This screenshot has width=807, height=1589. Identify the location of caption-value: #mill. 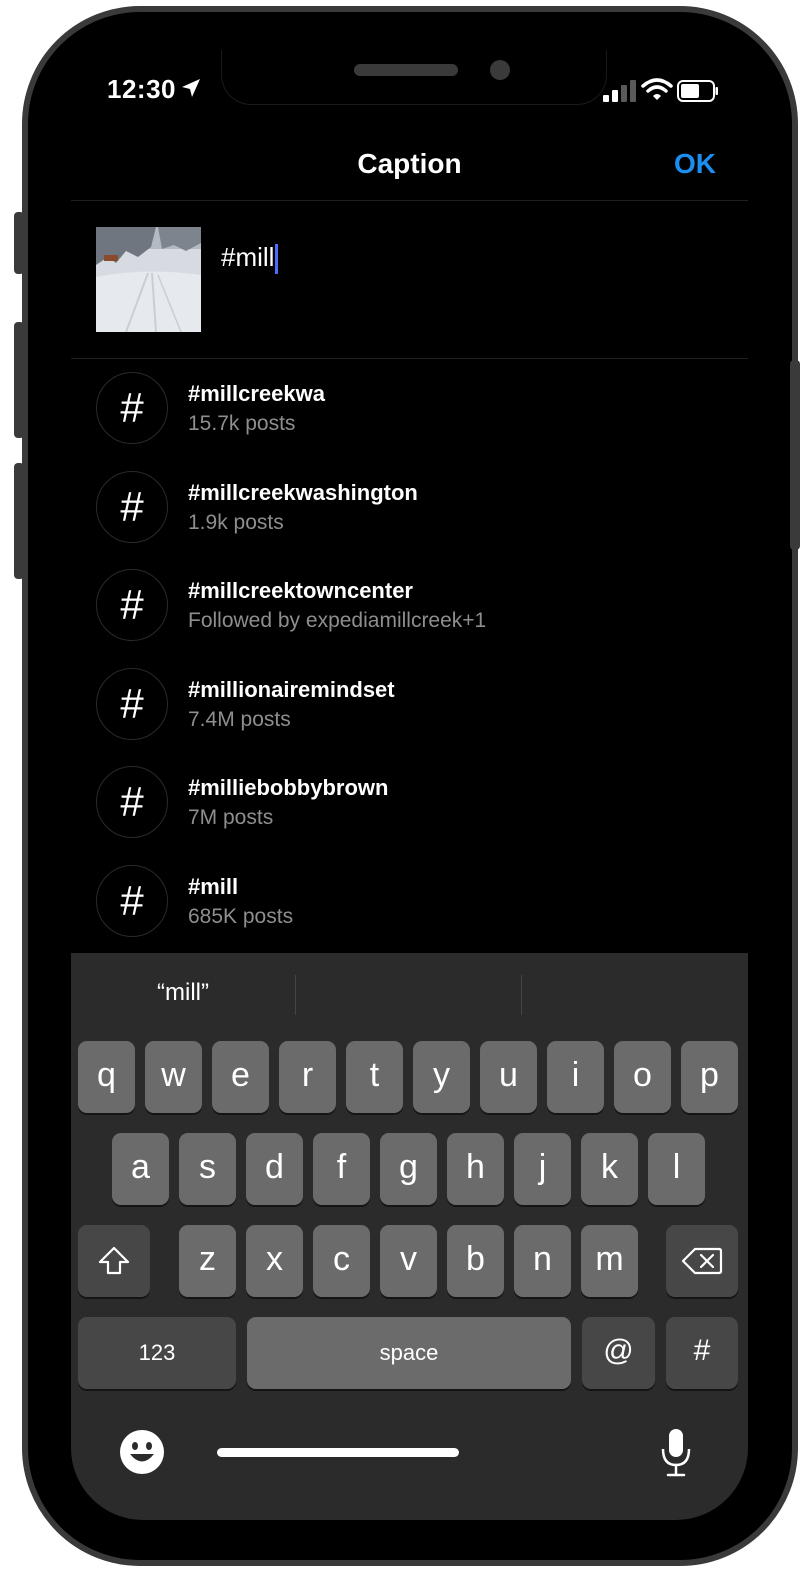
(248, 257).